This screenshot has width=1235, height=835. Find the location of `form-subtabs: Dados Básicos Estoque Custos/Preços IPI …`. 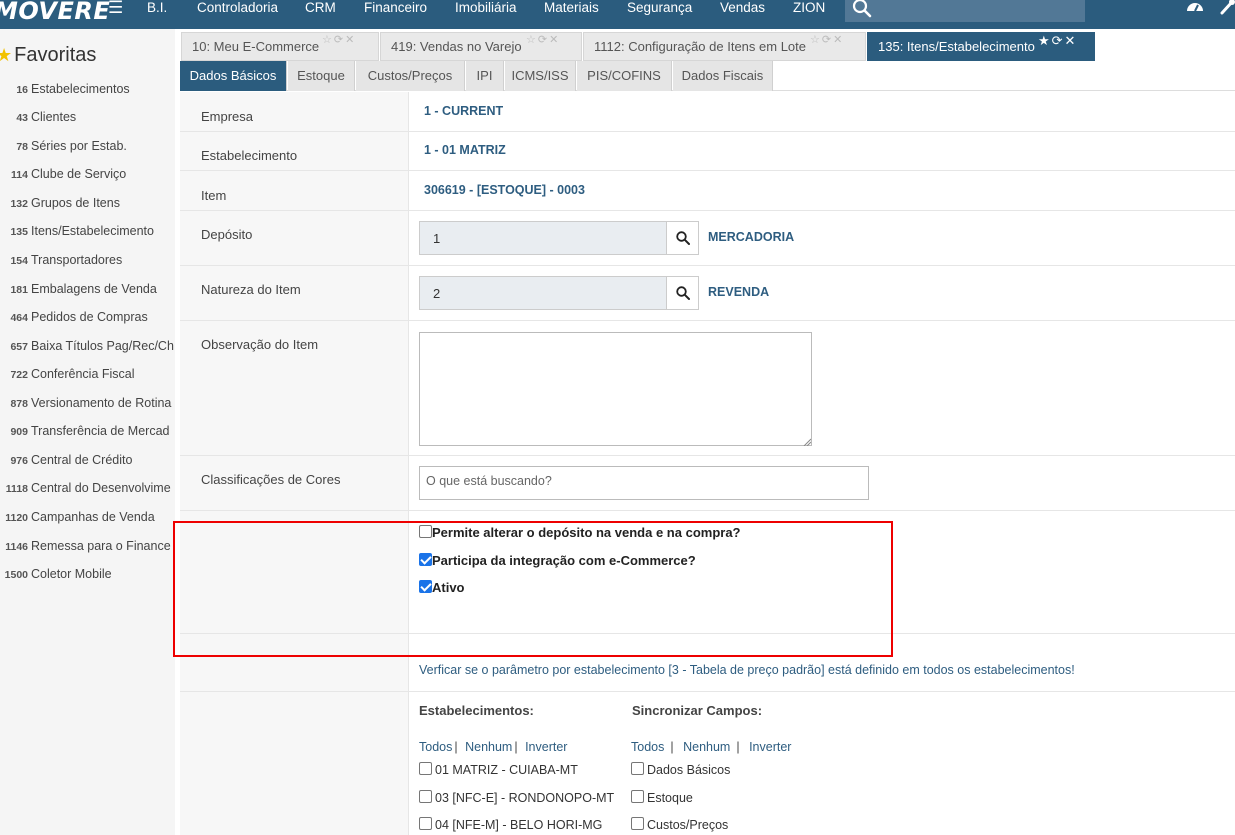

form-subtabs: Dados Básicos Estoque Custos/Preços IPI … is located at coordinates (707, 76).